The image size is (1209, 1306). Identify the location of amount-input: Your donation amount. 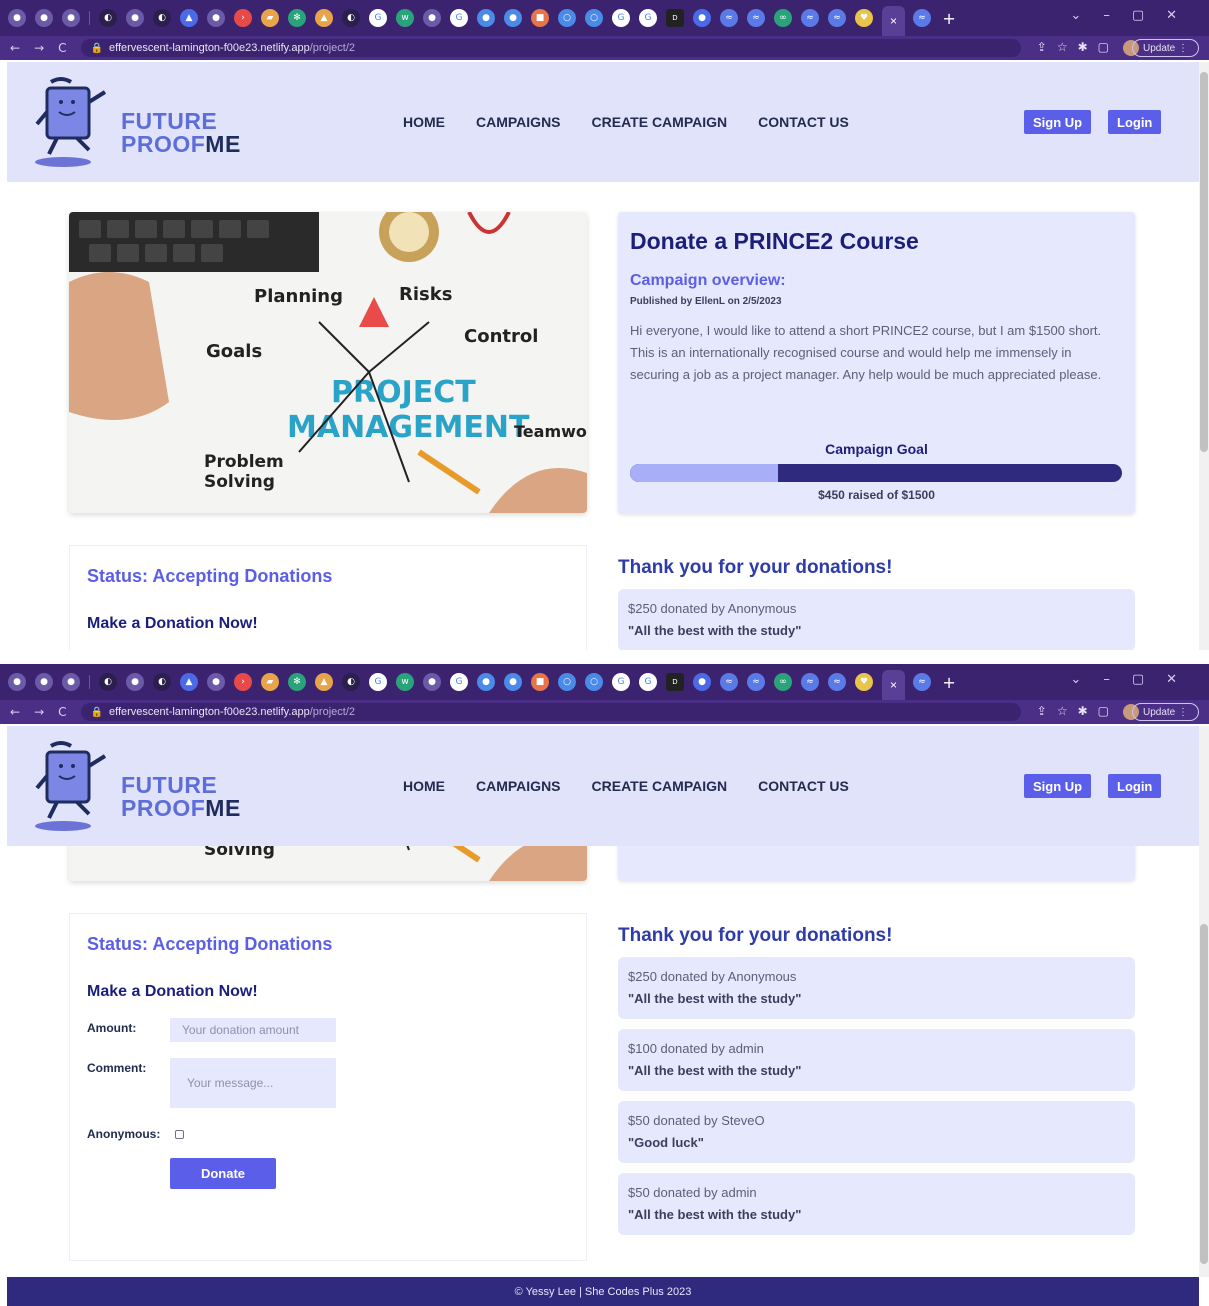
(253, 1030).